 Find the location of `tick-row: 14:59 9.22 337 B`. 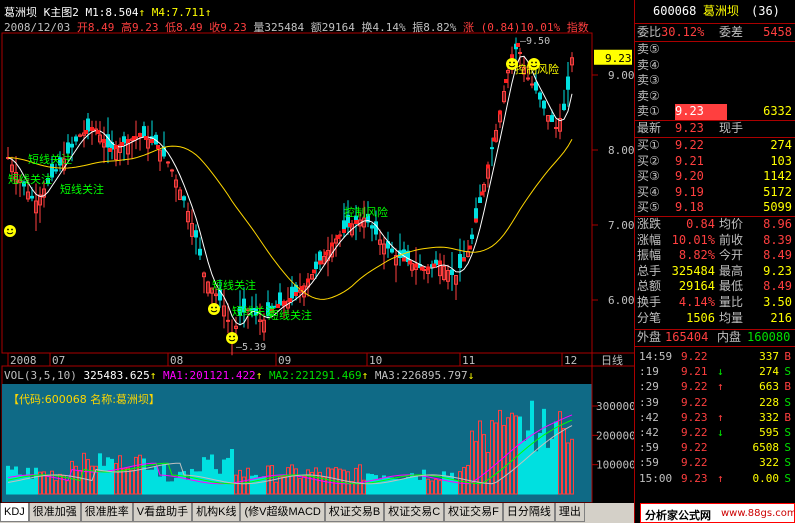

tick-row: 14:59 9.22 337 B is located at coordinates (715, 356).